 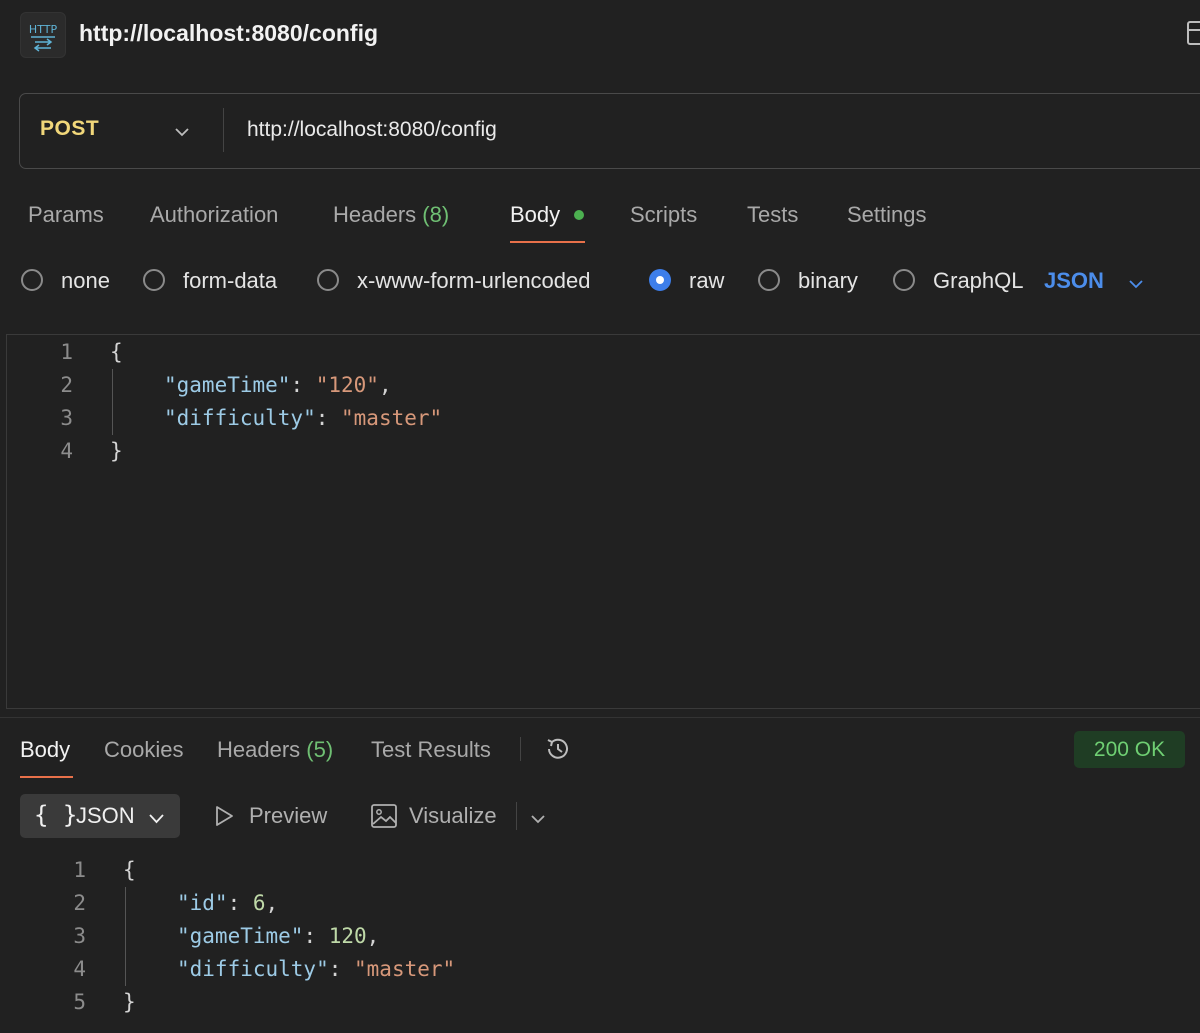 I want to click on response-tab-body: Body, so click(x=45, y=750).